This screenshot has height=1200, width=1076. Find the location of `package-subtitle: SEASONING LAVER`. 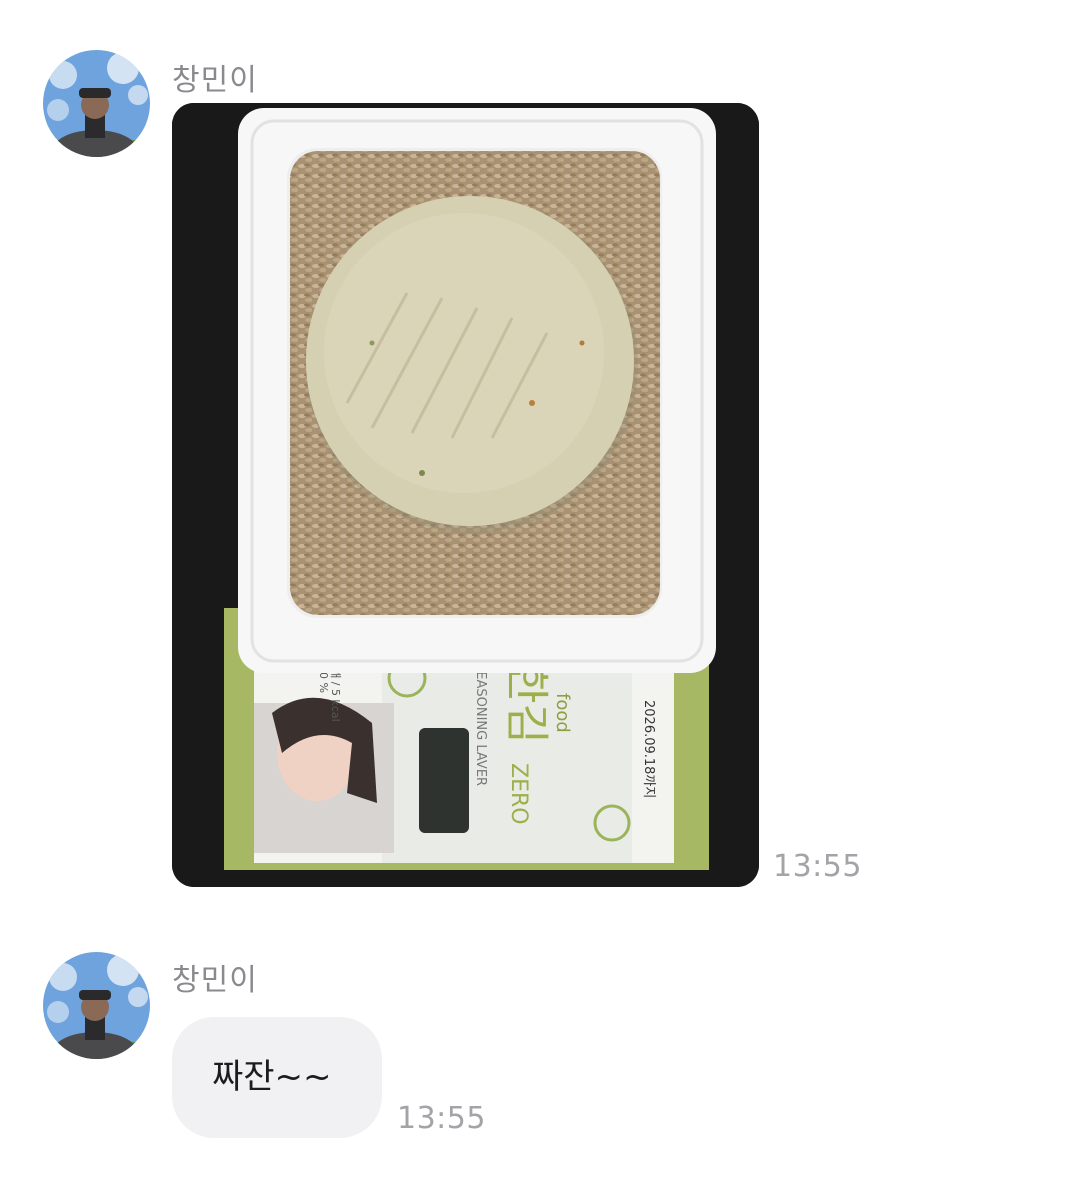

package-subtitle: SEASONING LAVER is located at coordinates (480, 724).